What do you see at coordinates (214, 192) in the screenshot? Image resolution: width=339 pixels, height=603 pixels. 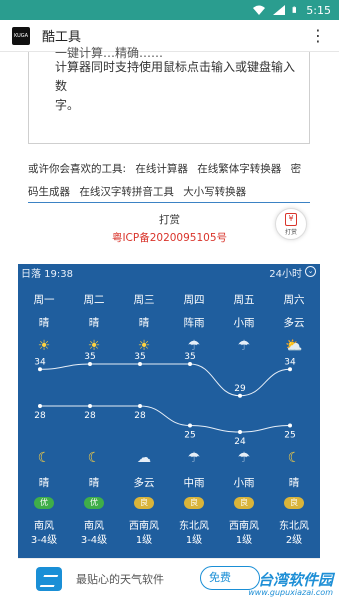 I see `tool-link-case-converter: 大小写转换器` at bounding box center [214, 192].